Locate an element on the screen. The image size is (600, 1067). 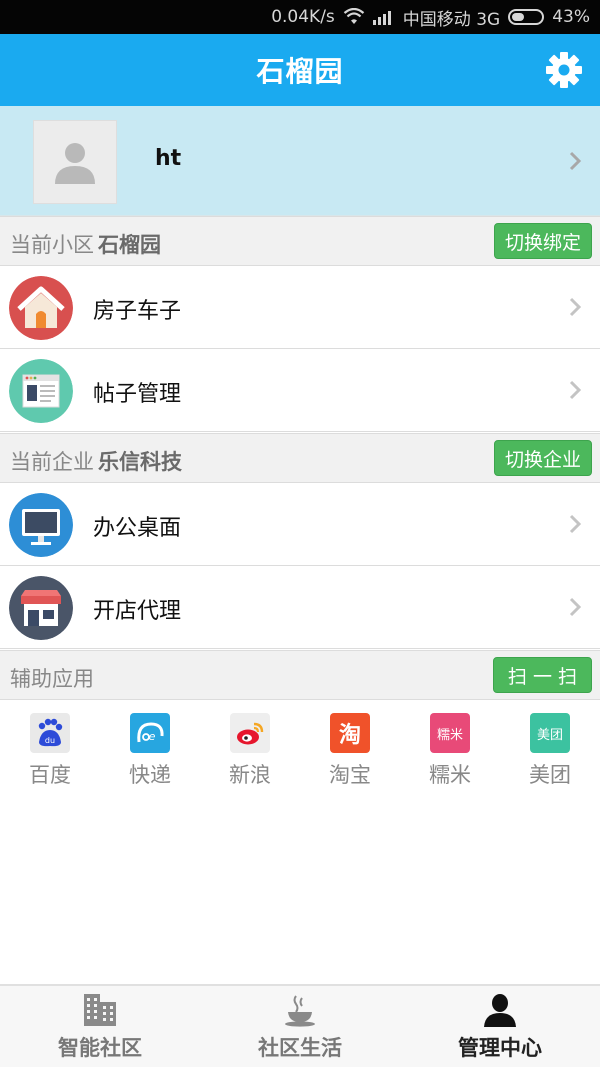
list-item-post-management: 帖子管理 is located at coordinates (300, 390).